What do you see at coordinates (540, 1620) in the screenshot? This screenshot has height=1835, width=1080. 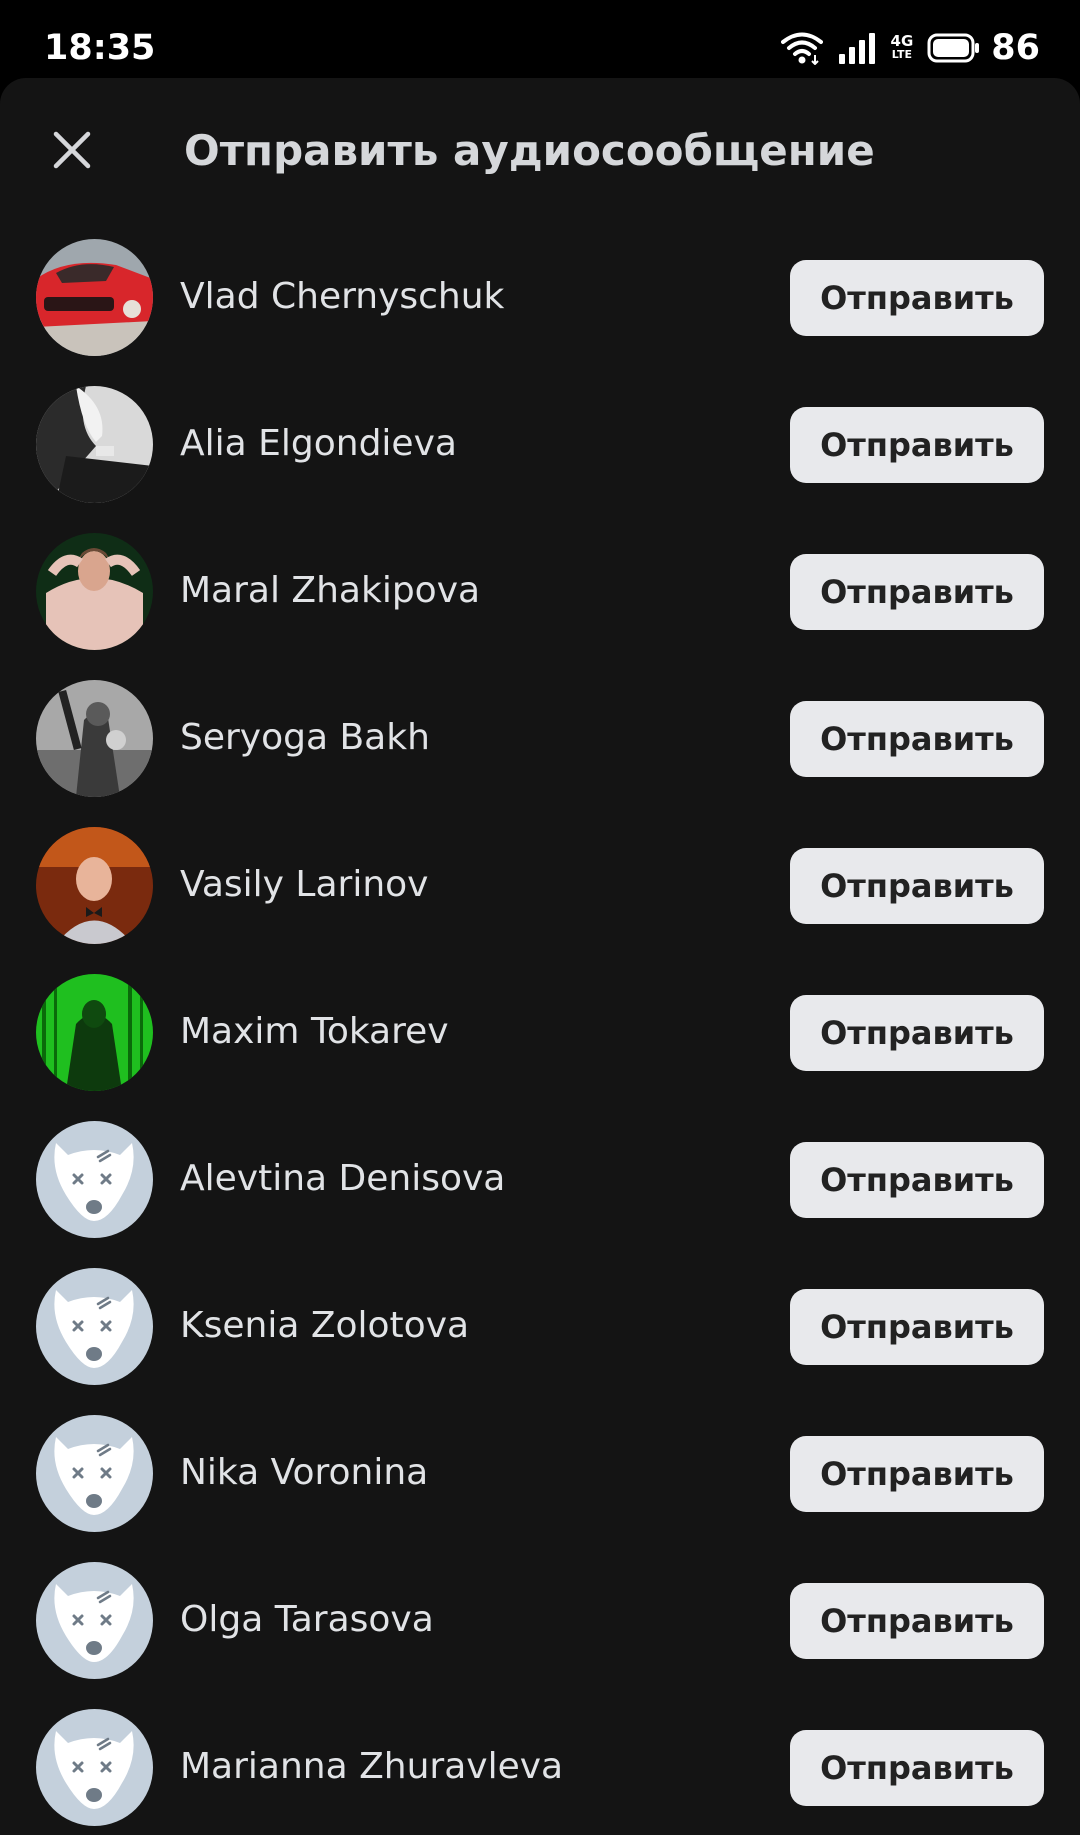 I see `contact-row: Olga Tarasova Отправить` at bounding box center [540, 1620].